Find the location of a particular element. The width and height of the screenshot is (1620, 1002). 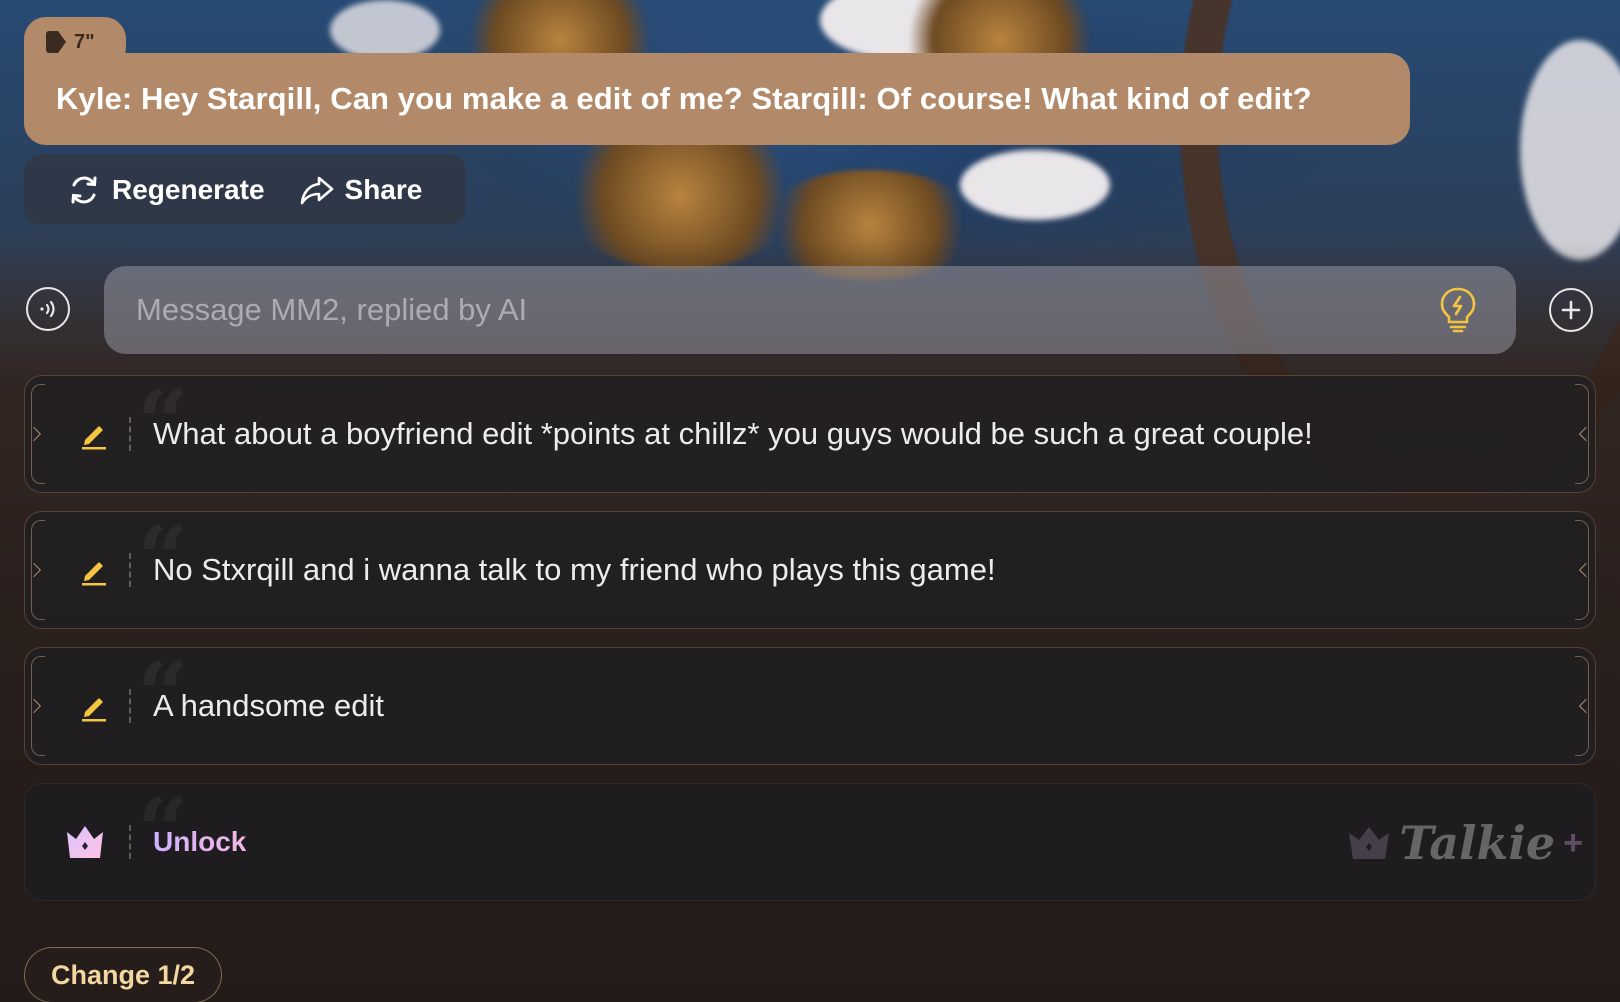

voice-input-button is located at coordinates (48, 309).